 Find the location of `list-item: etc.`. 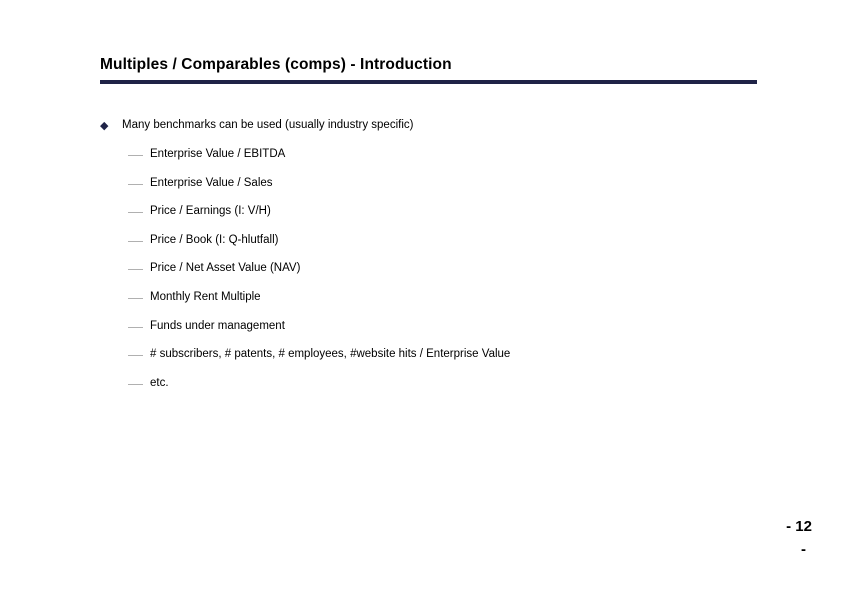

list-item: etc. is located at coordinates (450, 390).